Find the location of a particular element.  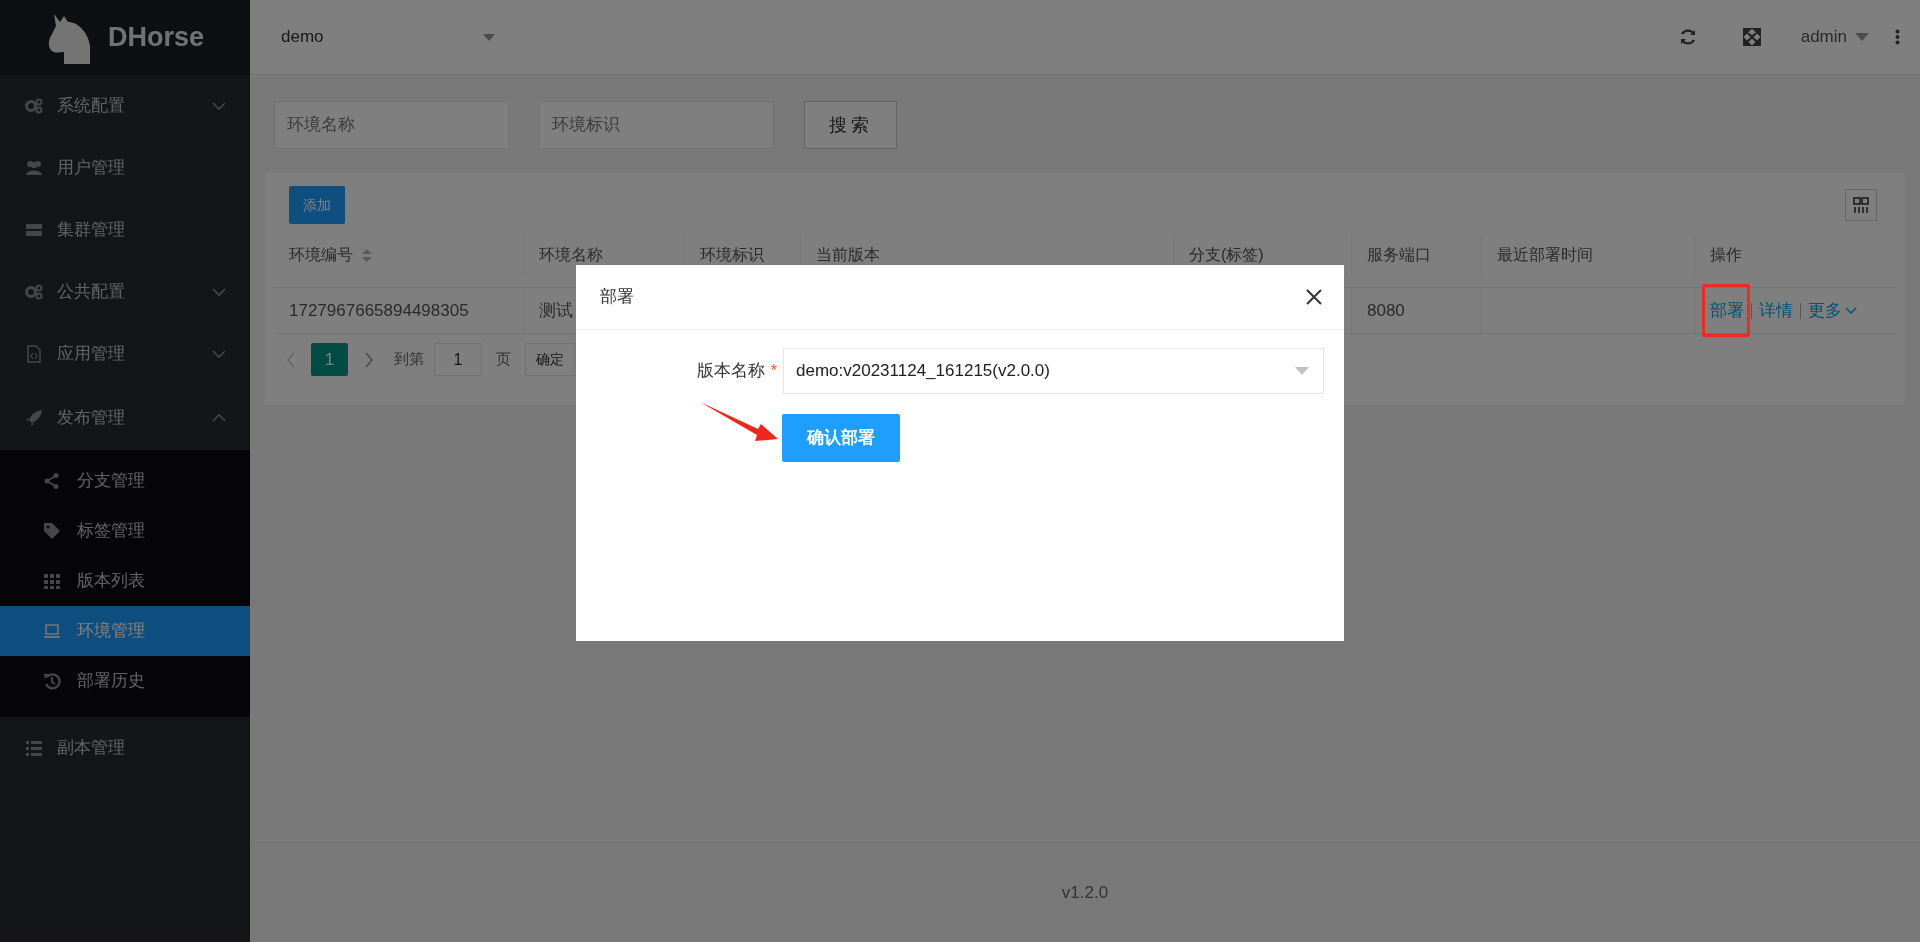

column-toggle-button is located at coordinates (1861, 205).